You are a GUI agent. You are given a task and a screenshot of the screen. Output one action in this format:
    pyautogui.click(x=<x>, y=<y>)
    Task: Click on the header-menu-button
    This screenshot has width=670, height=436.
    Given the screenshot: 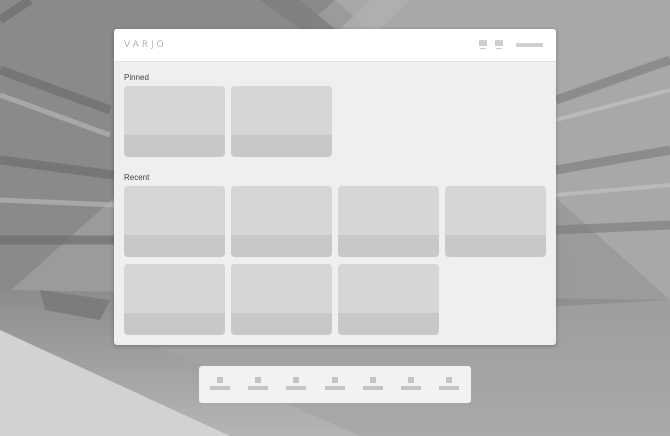 What is the action you would take?
    pyautogui.click(x=529, y=45)
    